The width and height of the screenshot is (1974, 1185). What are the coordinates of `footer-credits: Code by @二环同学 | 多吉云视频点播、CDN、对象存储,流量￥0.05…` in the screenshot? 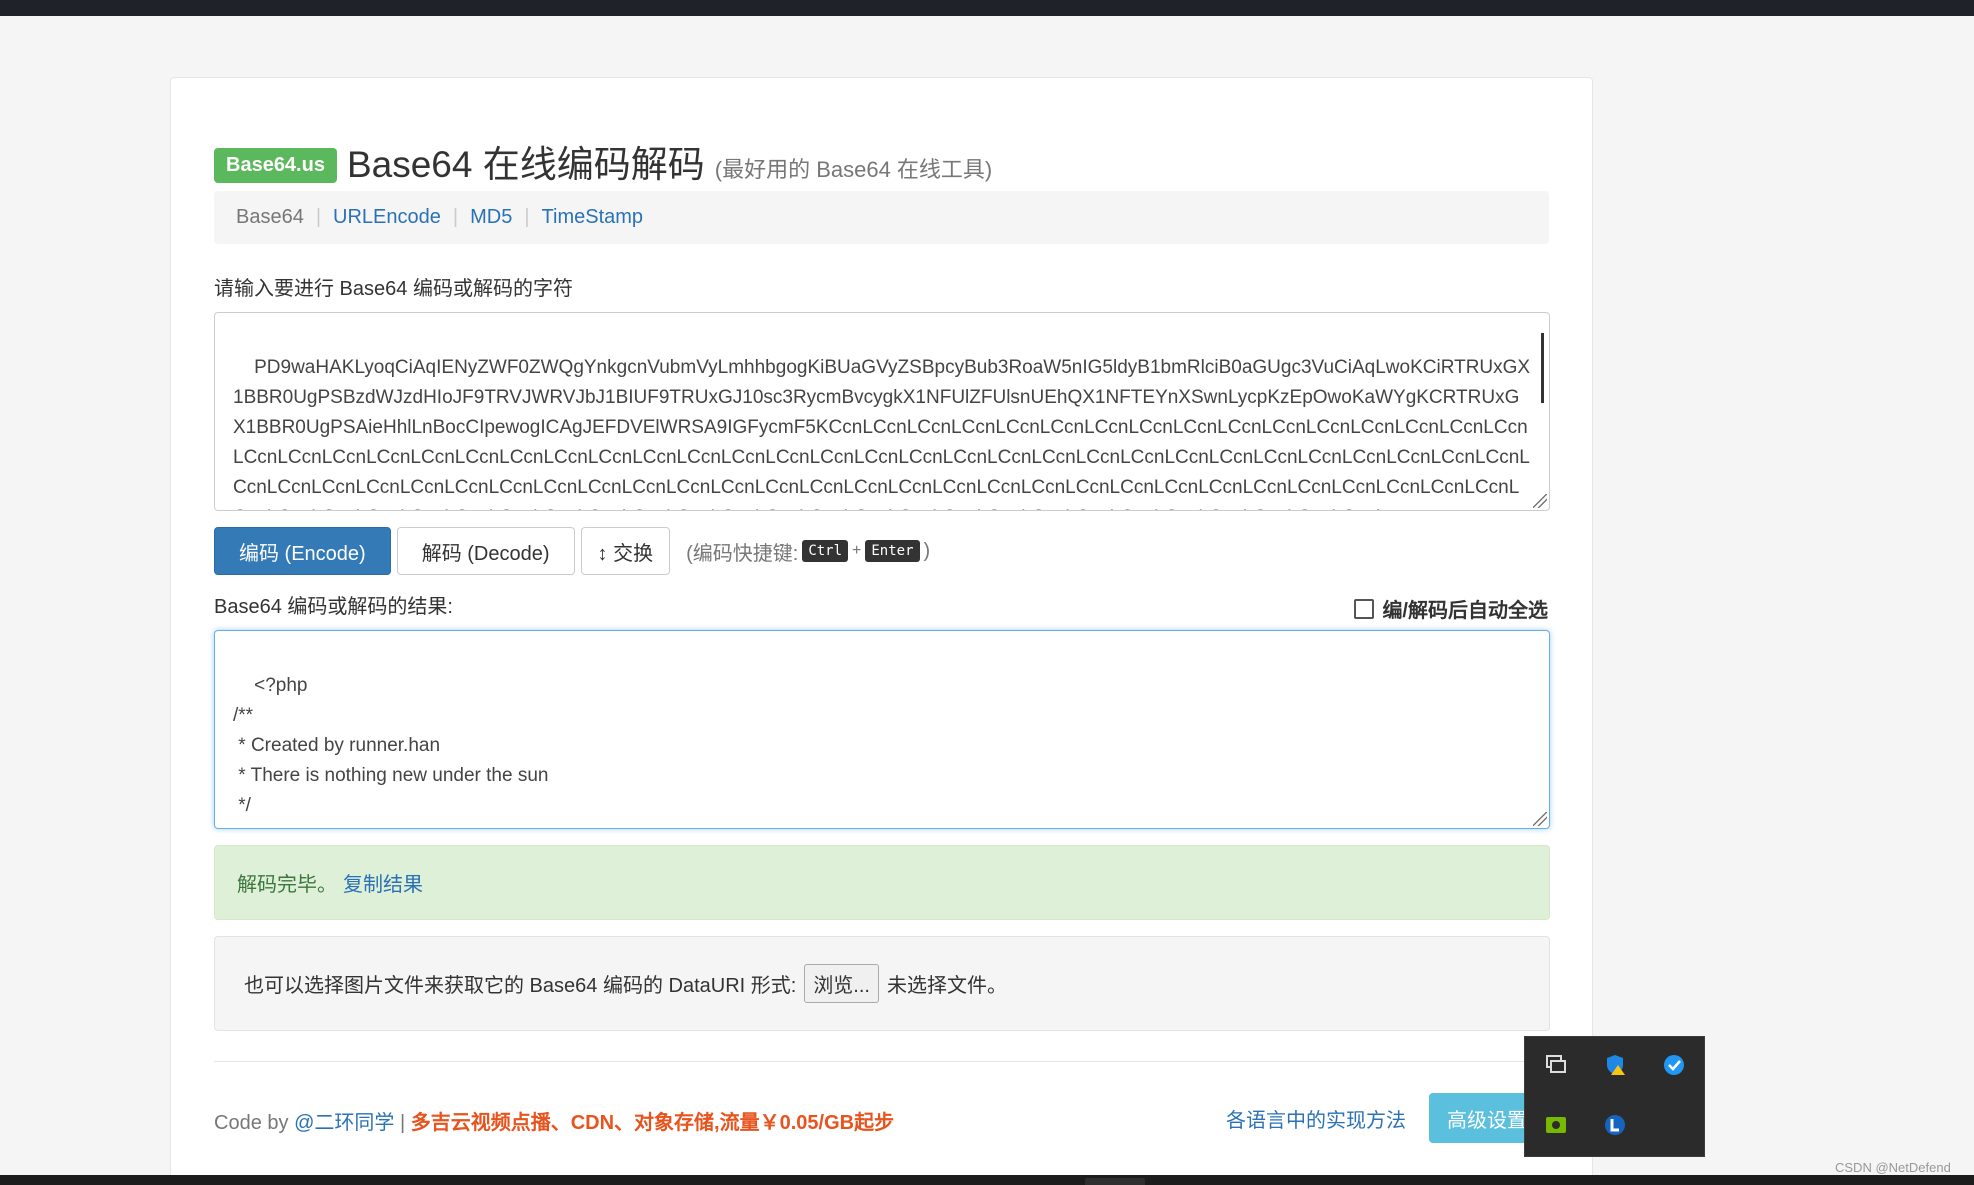 It's located at (554, 1120).